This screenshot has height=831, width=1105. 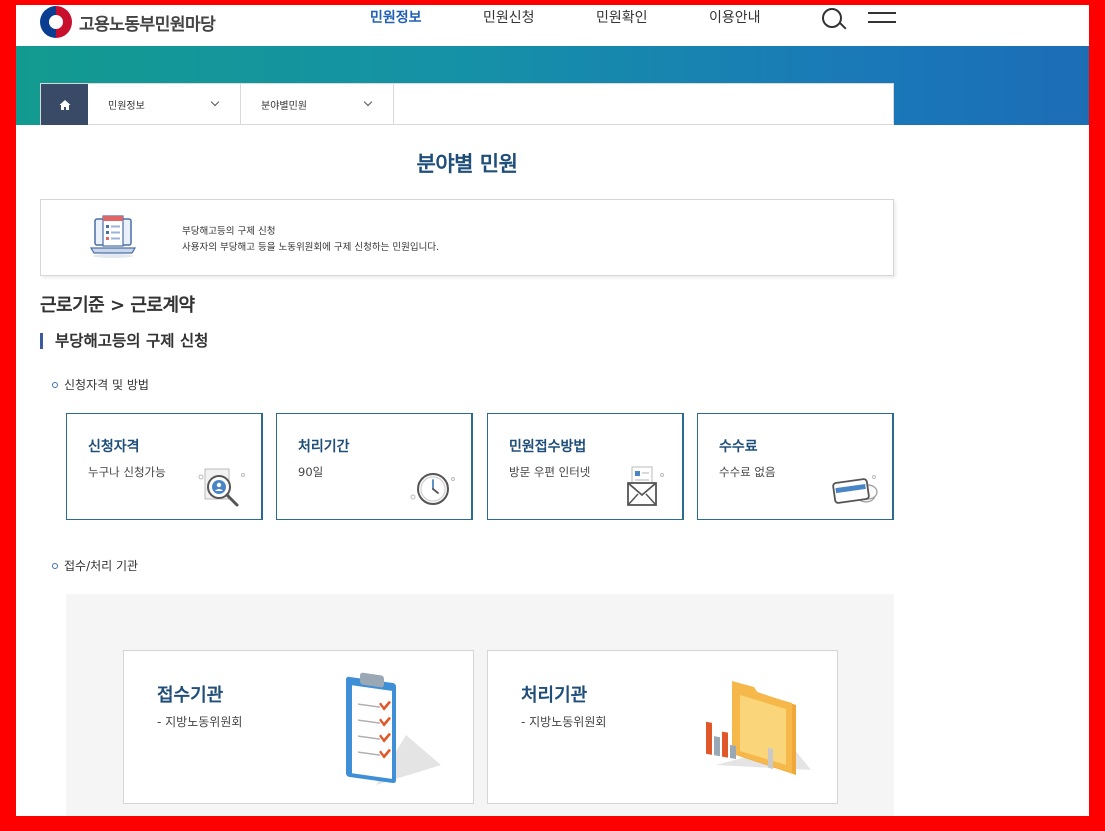 What do you see at coordinates (554, 695) in the screenshot?
I see `agency-title: 처리기관` at bounding box center [554, 695].